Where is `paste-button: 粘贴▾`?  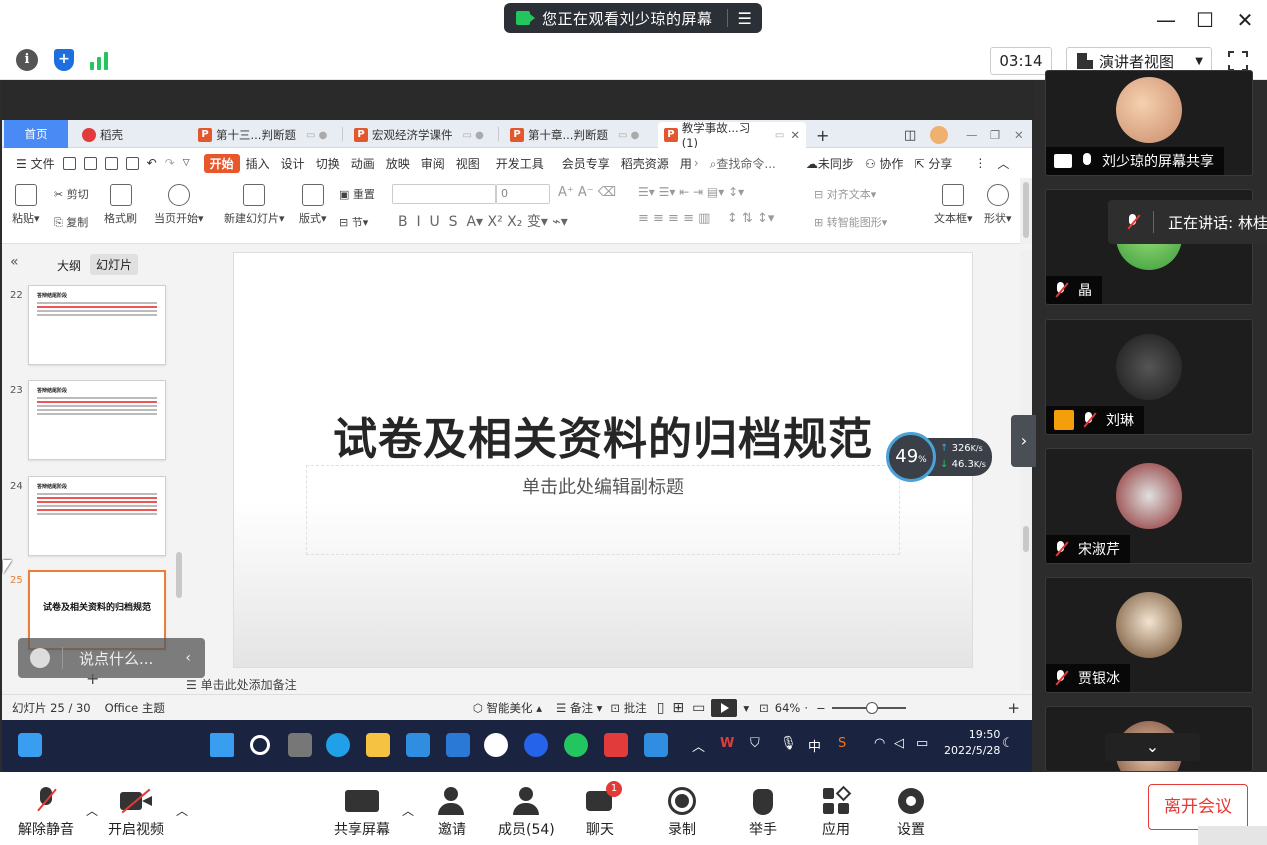
paste-button: 粘贴▾ is located at coordinates (26, 205).